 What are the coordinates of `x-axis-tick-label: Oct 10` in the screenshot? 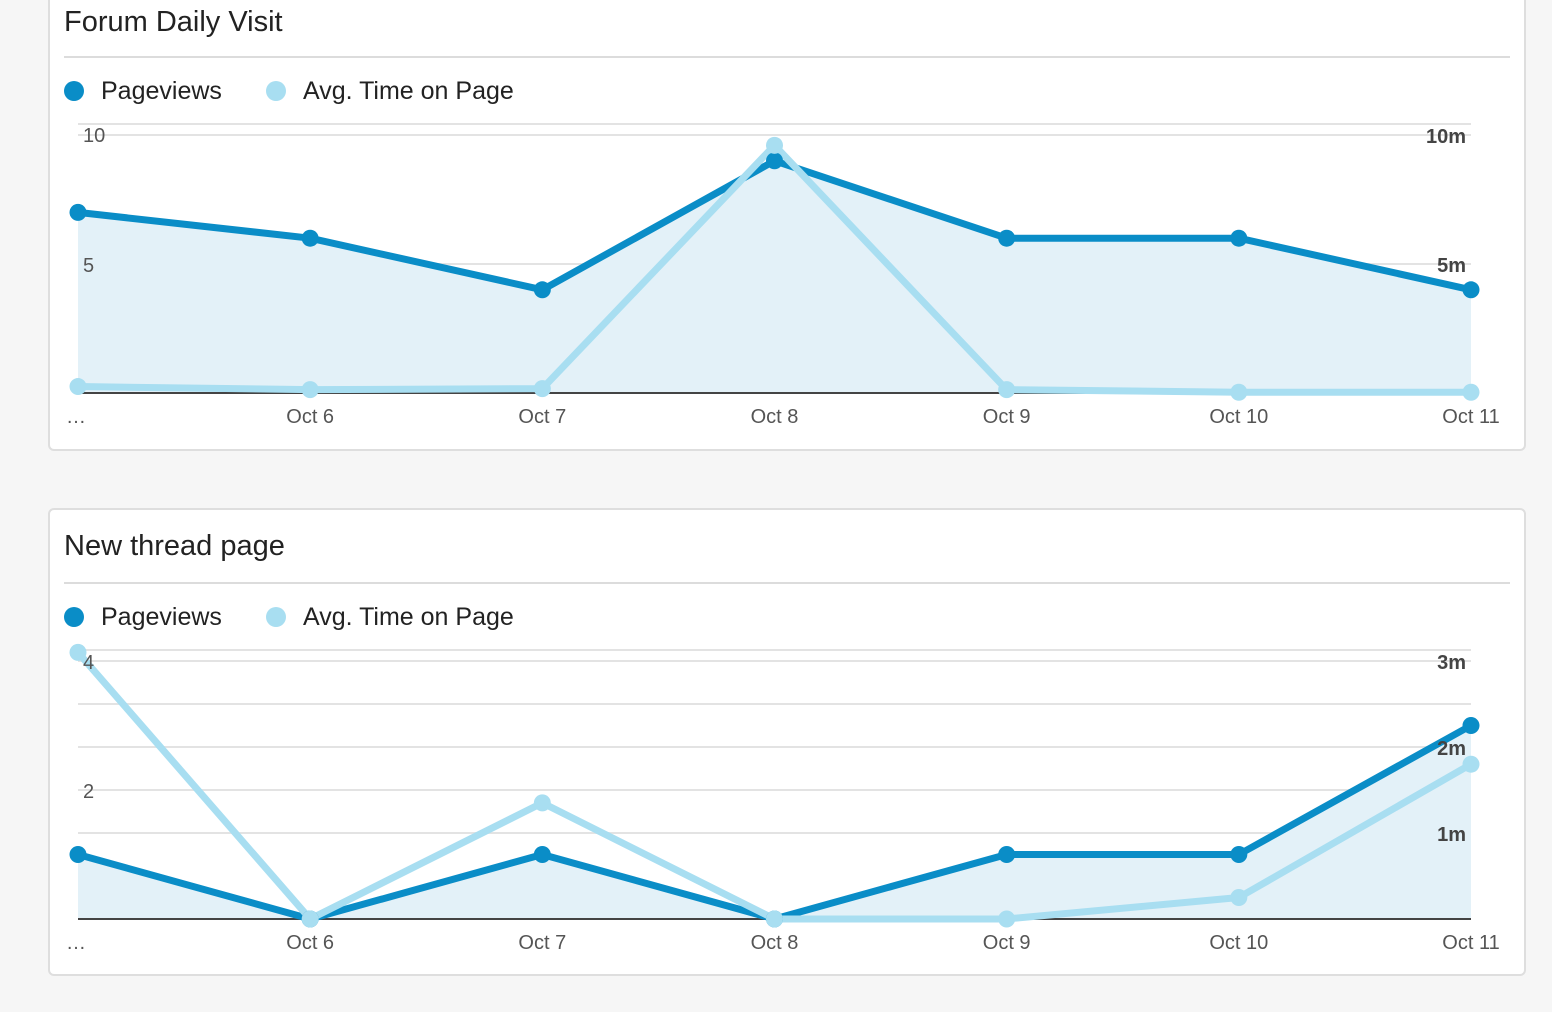 It's located at (1238, 943).